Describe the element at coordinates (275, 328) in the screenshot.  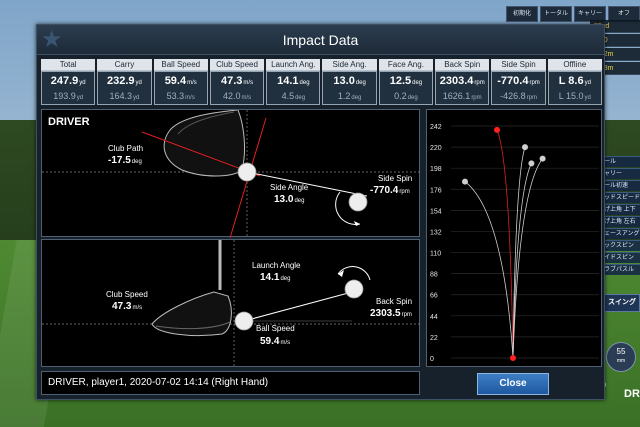
I see `ball-speed-label: Ball Speed` at that location.